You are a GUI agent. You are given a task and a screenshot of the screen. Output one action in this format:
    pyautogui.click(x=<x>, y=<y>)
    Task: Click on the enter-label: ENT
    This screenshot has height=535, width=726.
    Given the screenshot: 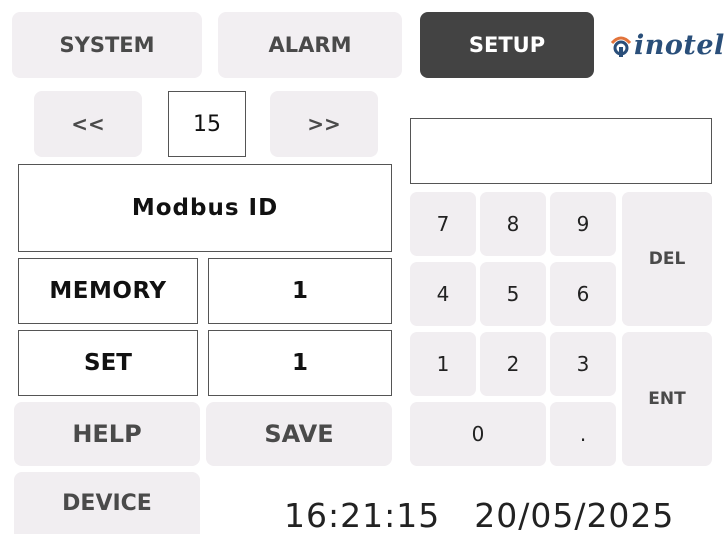 What is the action you would take?
    pyautogui.click(x=667, y=399)
    